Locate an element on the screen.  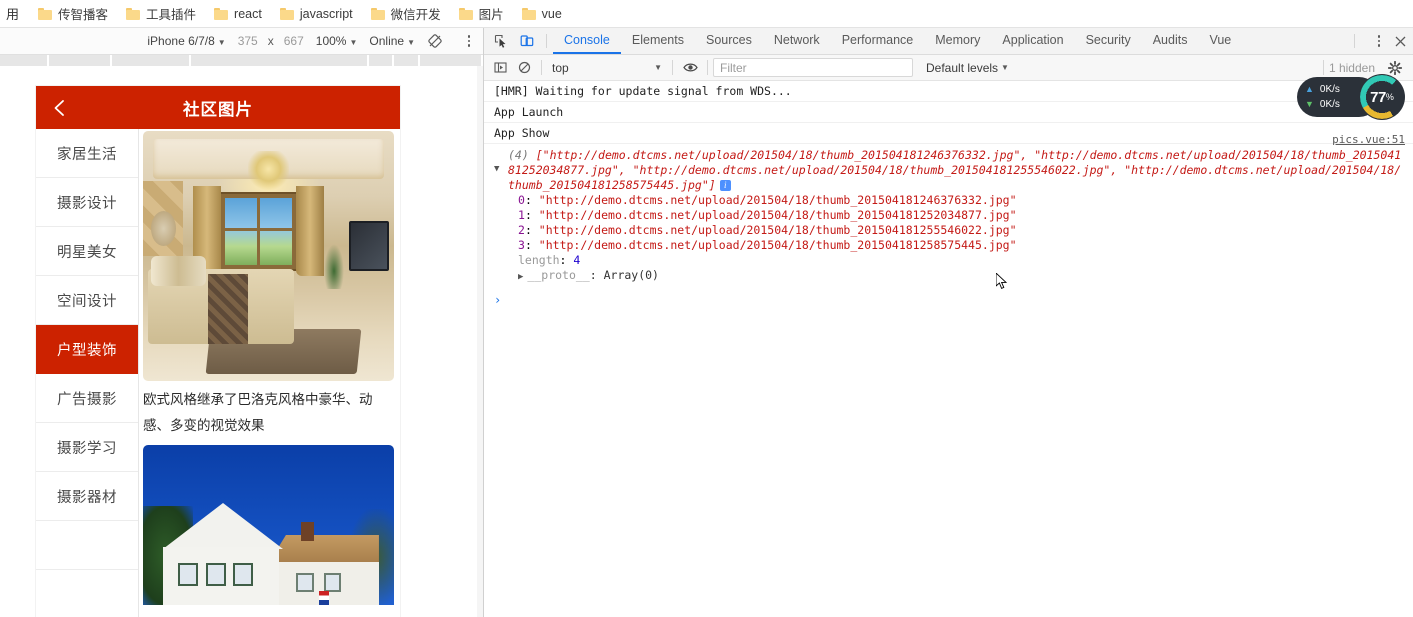
tab-label: Network is located at coordinates (796, 40).